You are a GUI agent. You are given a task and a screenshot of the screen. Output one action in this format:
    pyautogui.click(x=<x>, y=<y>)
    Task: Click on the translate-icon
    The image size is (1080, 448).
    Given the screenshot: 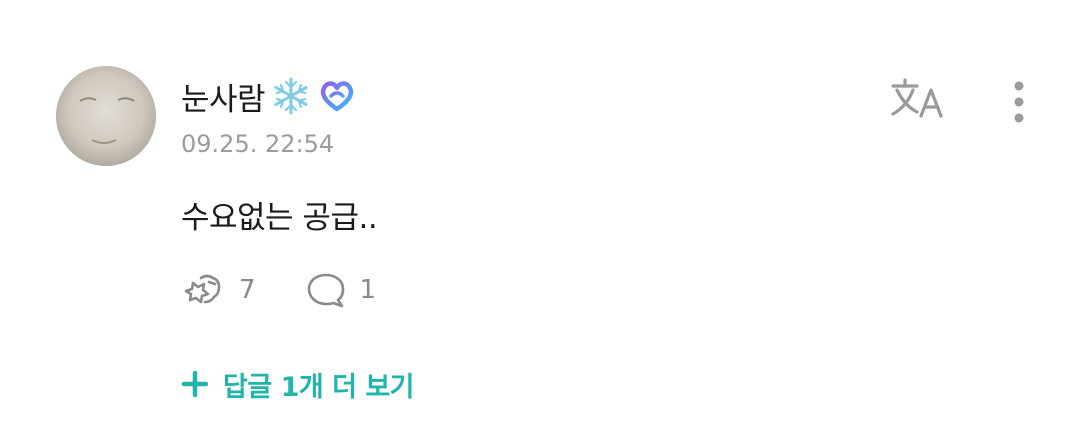 What is the action you would take?
    pyautogui.click(x=917, y=98)
    